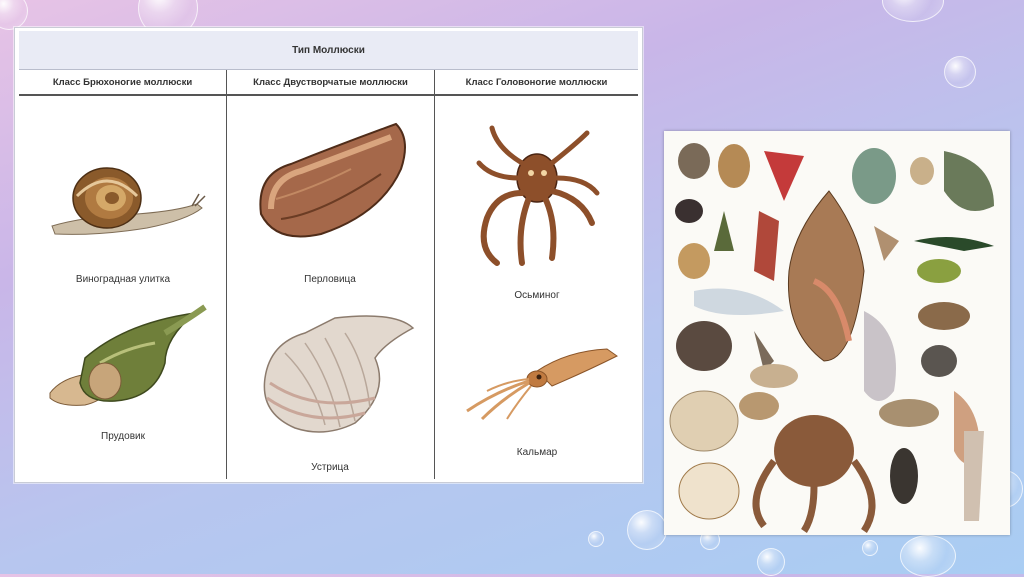  Describe the element at coordinates (123, 279) in the screenshot. I see `caption-grape-snail: Виноградная улитка` at that location.